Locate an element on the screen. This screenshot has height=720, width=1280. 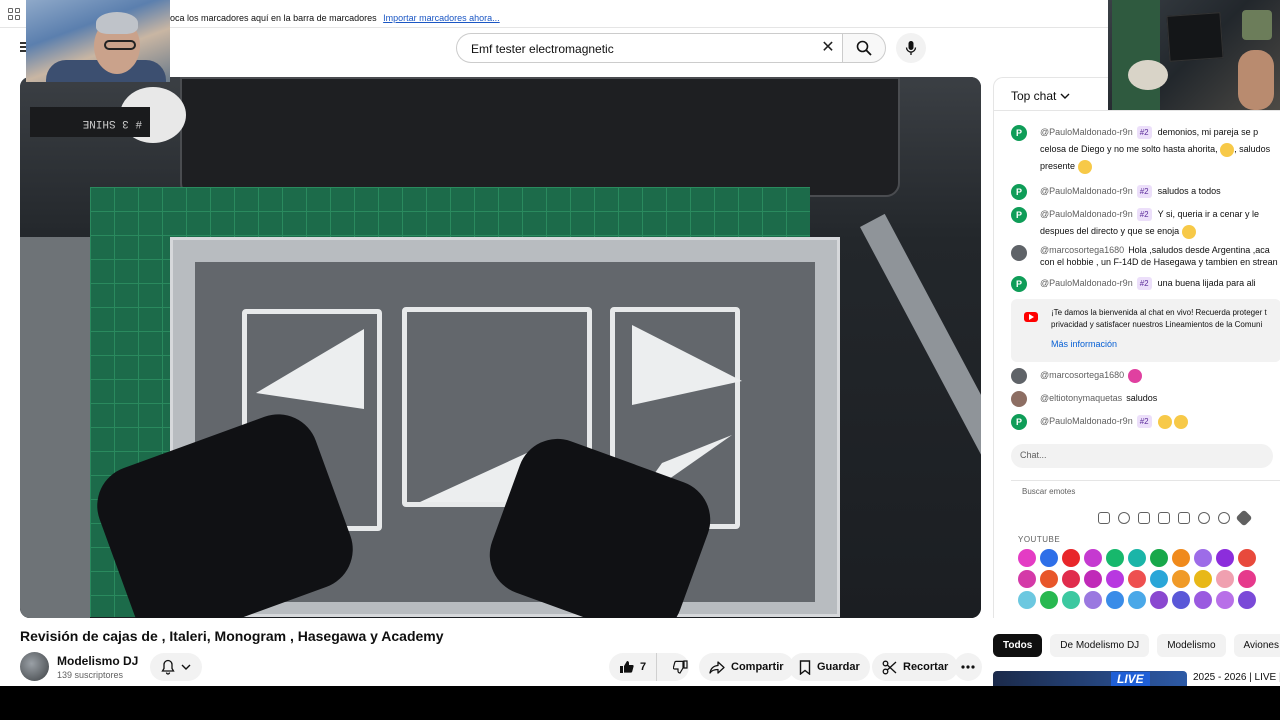
top-chat-dropdown: Top chat is located at coordinates (1040, 96).